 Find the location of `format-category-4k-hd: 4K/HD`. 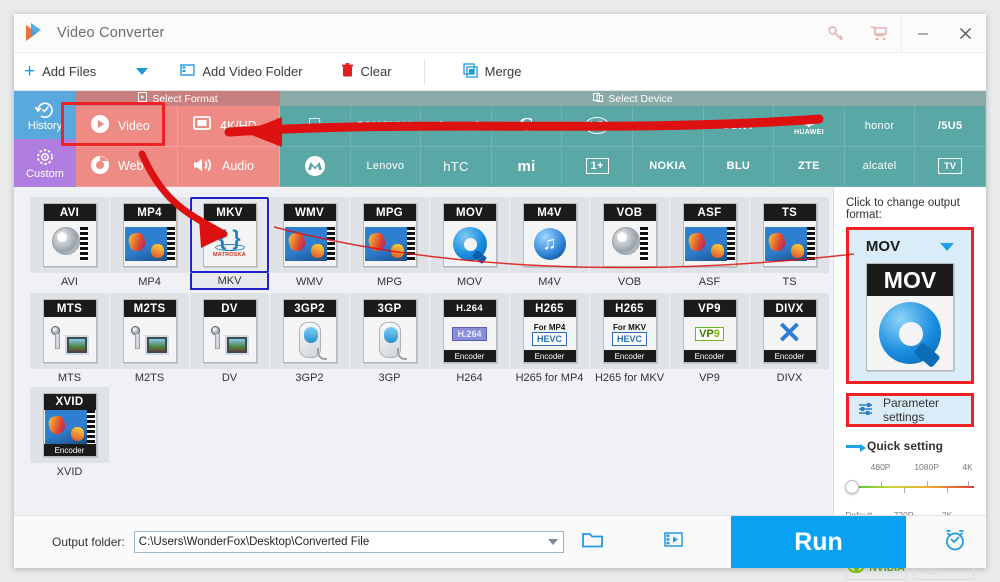

format-category-4k-hd: 4K/HD is located at coordinates (229, 126).